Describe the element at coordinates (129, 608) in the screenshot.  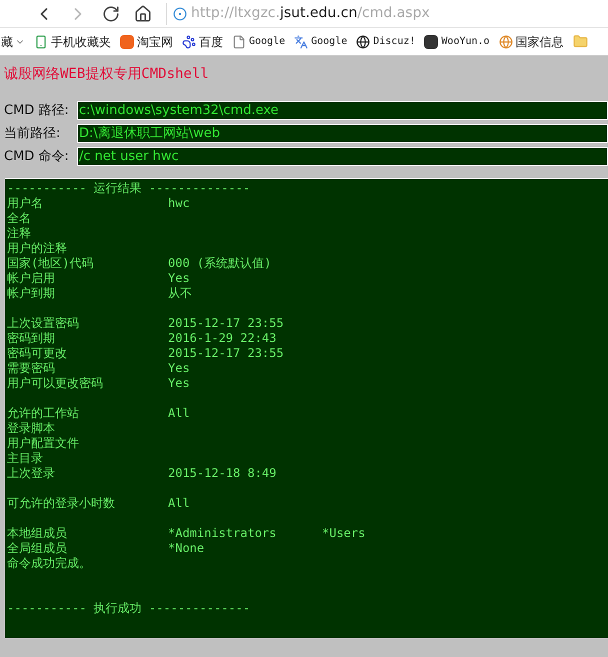
I see `output-line: ----------- 执行成功 --------------` at that location.